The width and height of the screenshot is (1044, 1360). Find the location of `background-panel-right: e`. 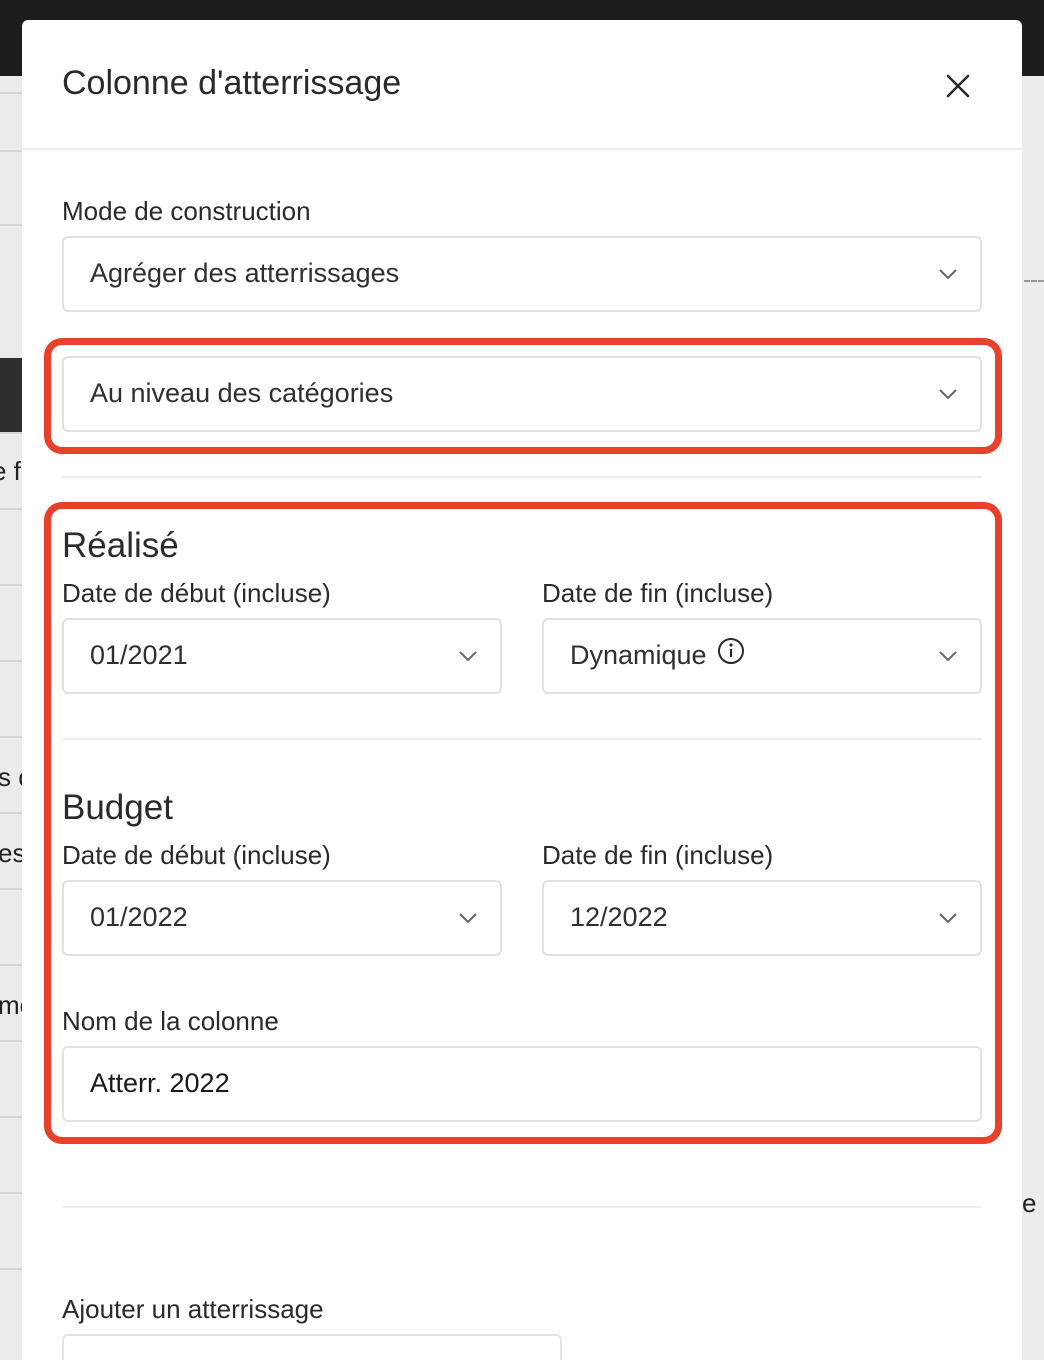

background-panel-right: e is located at coordinates (1033, 718).